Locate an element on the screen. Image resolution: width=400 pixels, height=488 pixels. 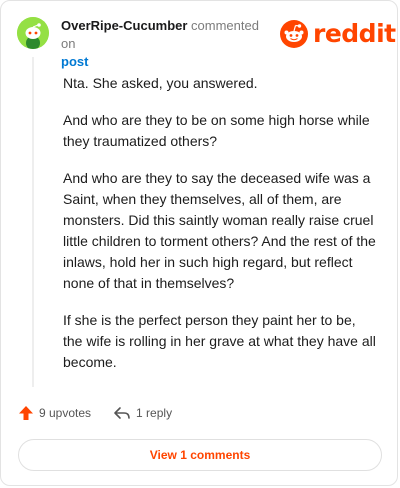
reddit-wordmark: reddit is located at coordinates (354, 33).